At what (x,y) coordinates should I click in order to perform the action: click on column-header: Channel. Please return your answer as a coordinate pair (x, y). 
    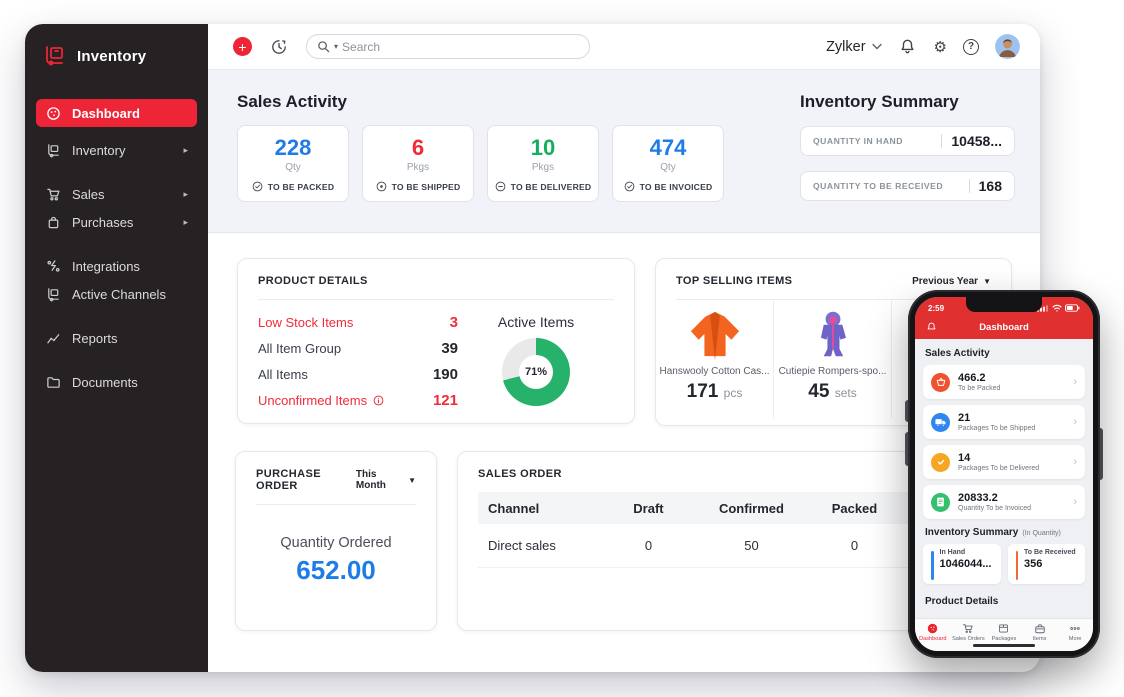
    Looking at the image, I should click on (514, 508).